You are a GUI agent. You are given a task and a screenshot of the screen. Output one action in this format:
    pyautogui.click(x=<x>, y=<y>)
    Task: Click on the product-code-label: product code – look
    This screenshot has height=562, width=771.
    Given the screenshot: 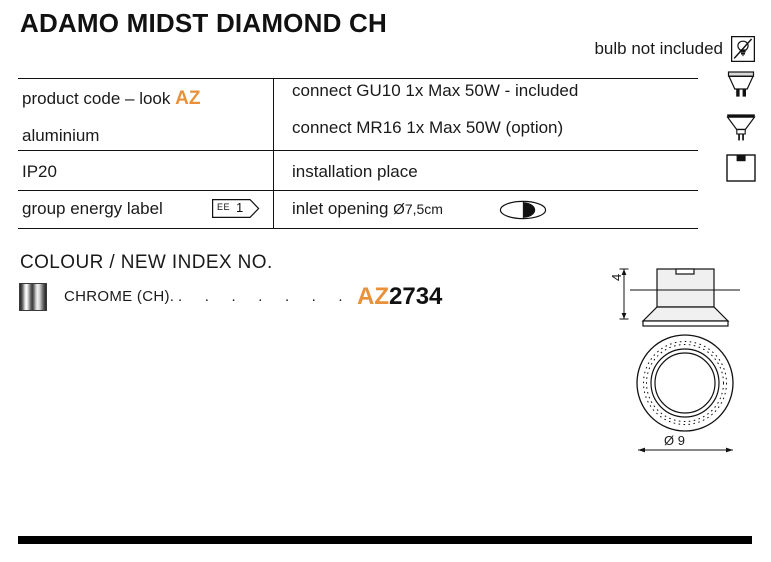 What is the action you would take?
    pyautogui.click(x=99, y=98)
    